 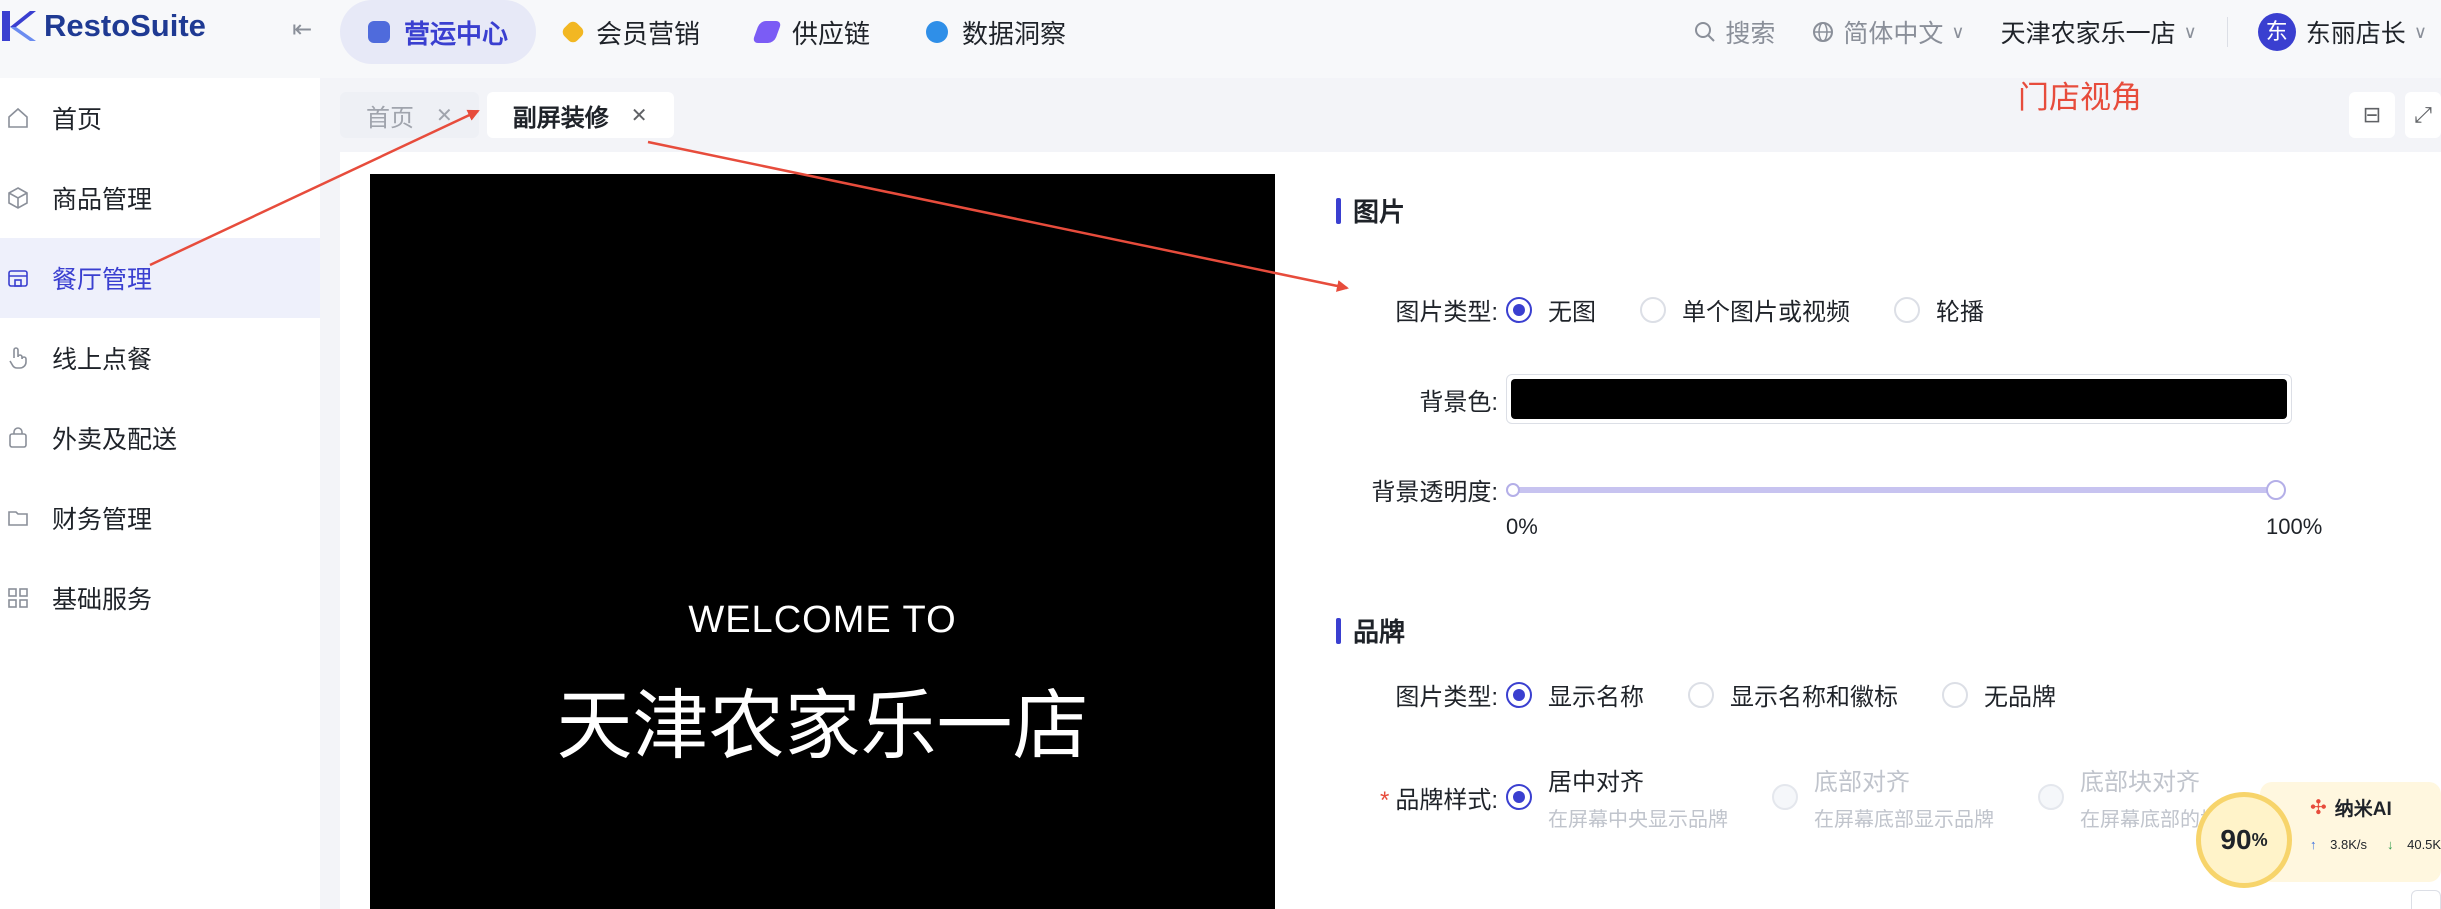 I want to click on slider-min-label: 0%, so click(x=1522, y=526).